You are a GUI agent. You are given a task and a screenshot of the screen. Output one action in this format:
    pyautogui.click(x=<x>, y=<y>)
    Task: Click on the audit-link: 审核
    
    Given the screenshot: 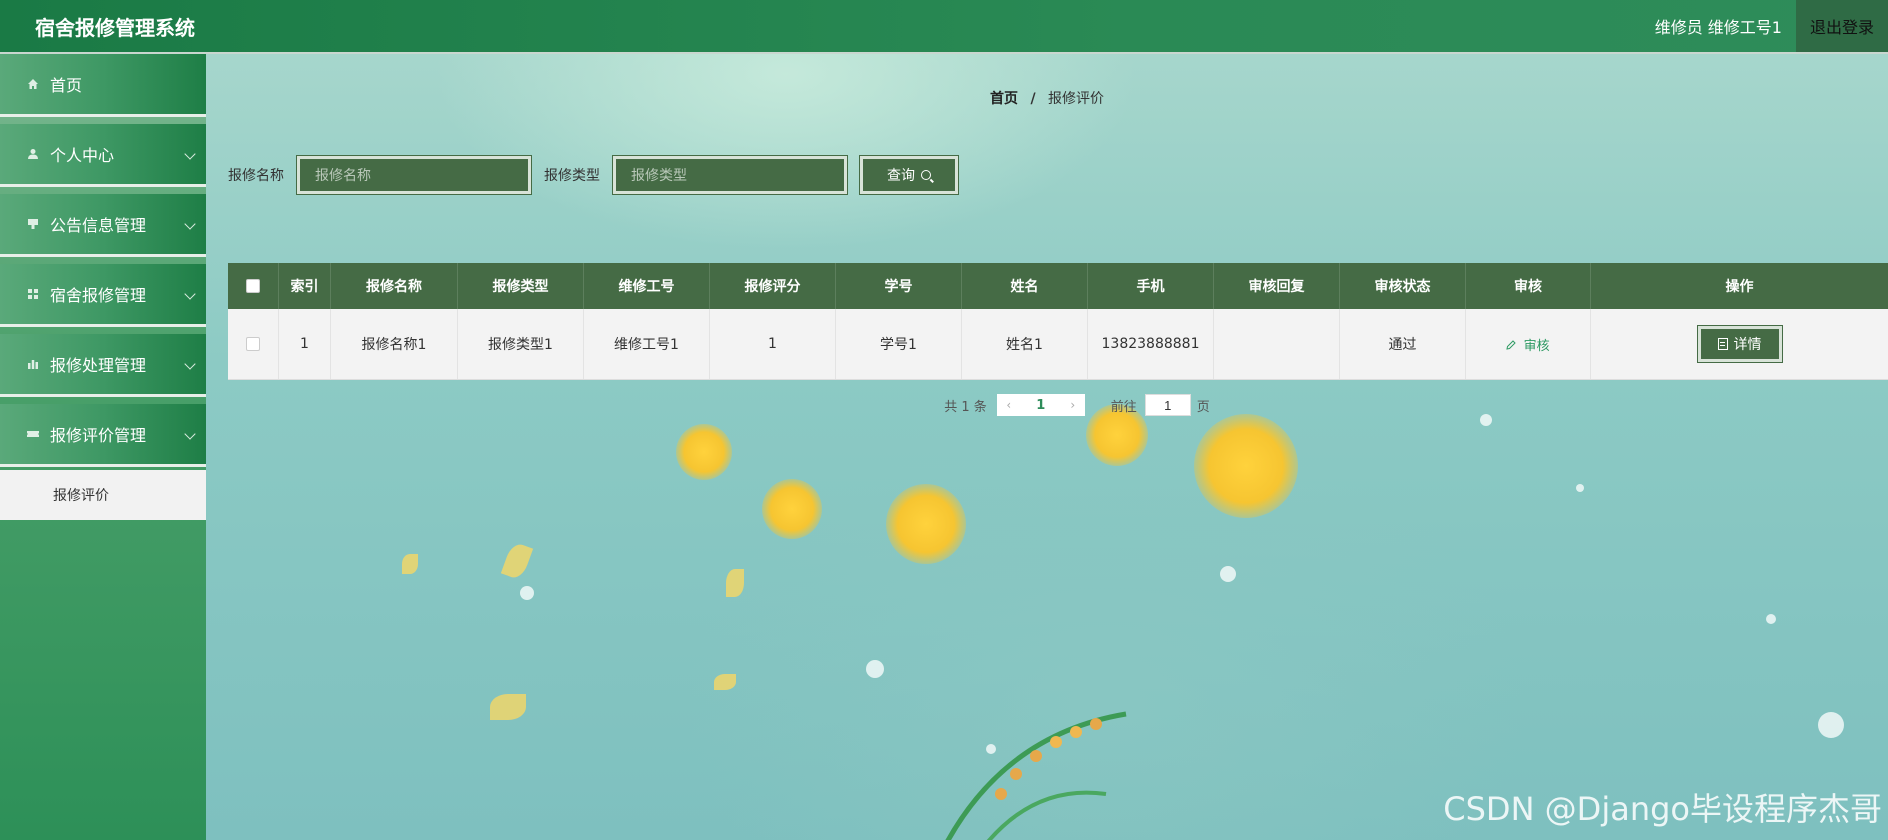 What is the action you would take?
    pyautogui.click(x=1528, y=344)
    